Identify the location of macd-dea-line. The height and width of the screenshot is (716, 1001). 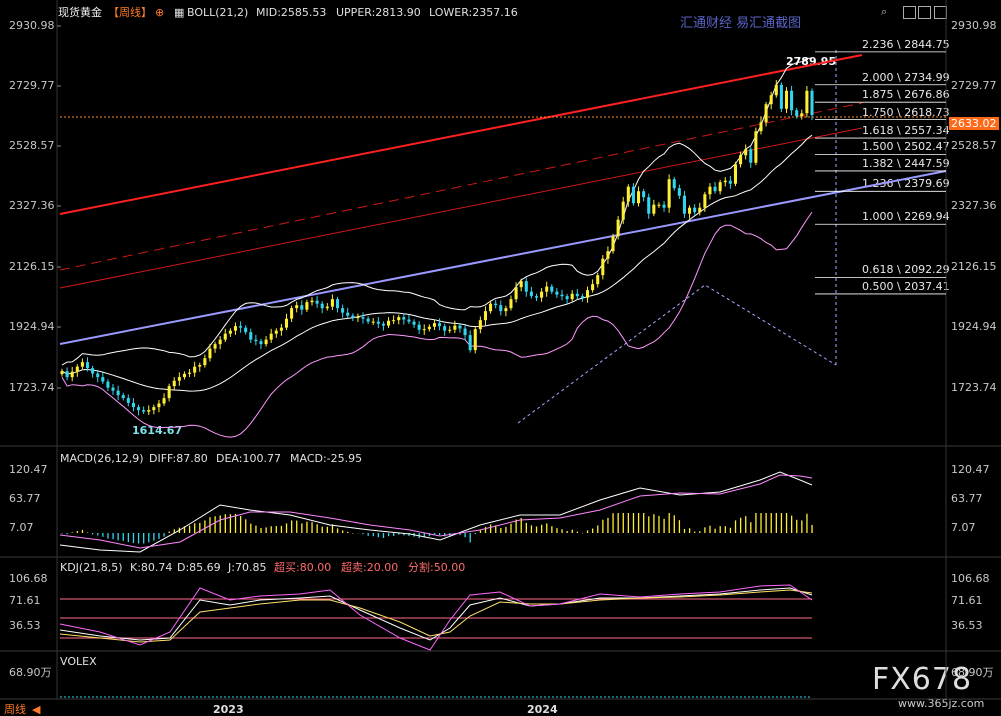
(436, 511).